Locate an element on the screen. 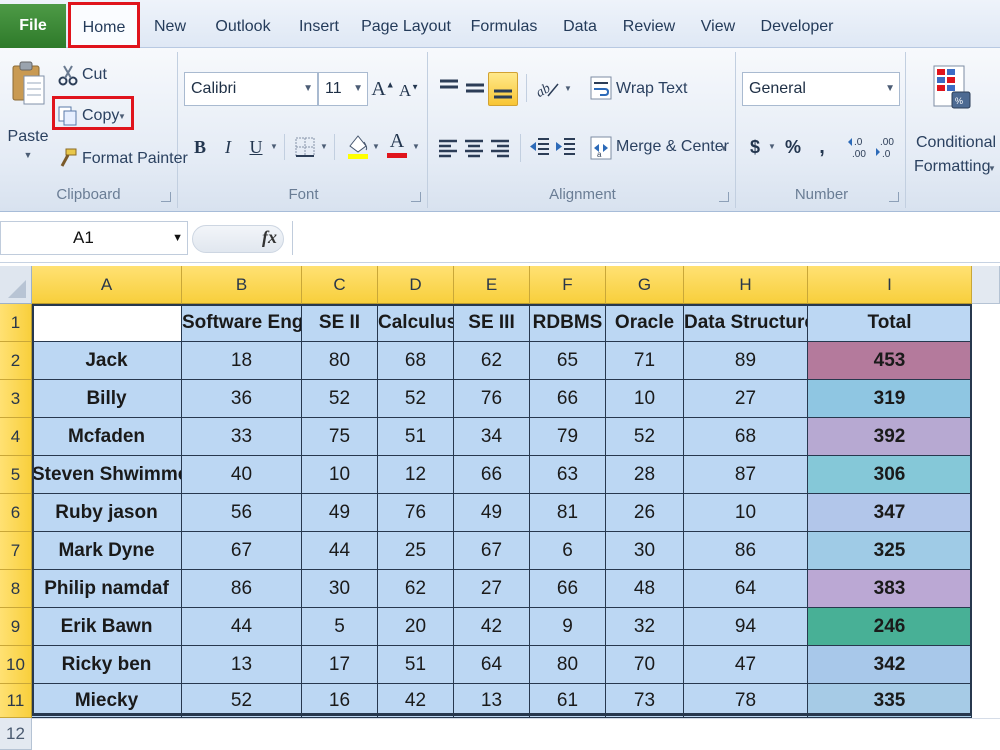 The image size is (1000, 750). score-cell: 64 is located at coordinates (746, 589).